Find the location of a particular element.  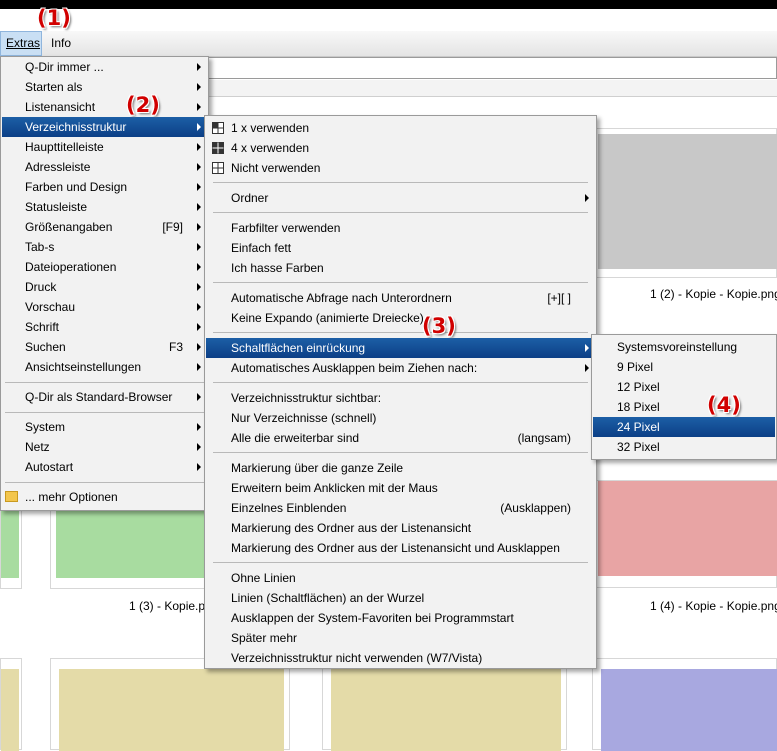

menu-item-netz: Netz is located at coordinates (104, 447).